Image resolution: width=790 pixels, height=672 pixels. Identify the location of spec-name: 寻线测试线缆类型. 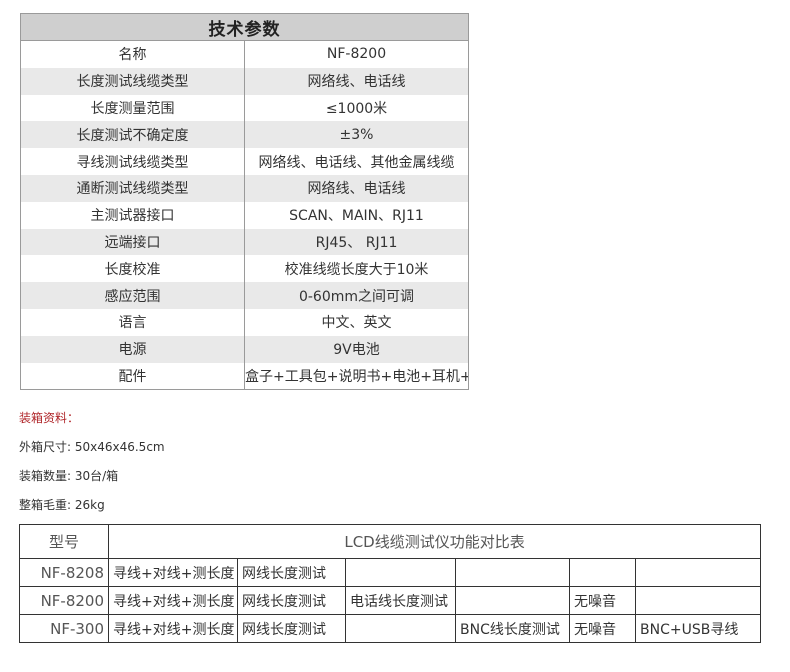
(132, 161).